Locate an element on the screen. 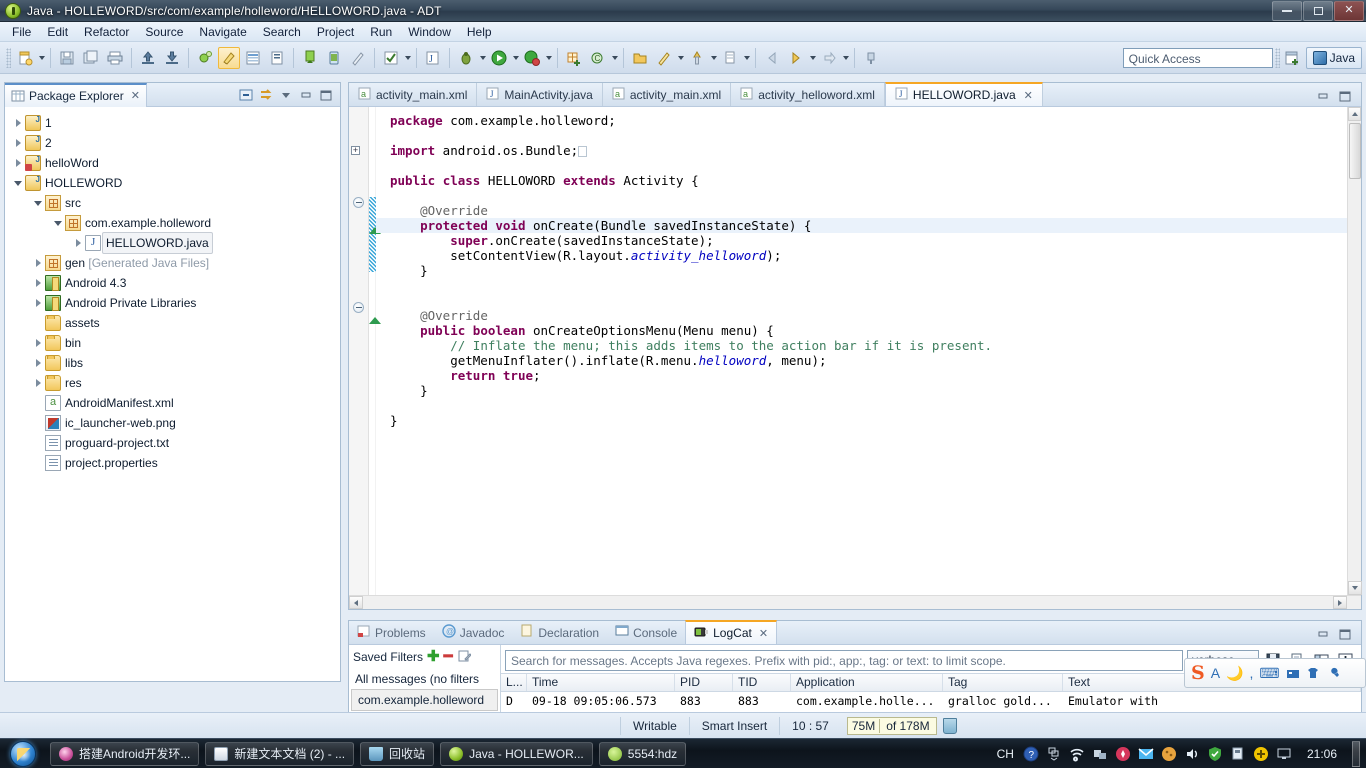  editor-tab-0: a activity_main.xml is located at coordinates (413, 94).